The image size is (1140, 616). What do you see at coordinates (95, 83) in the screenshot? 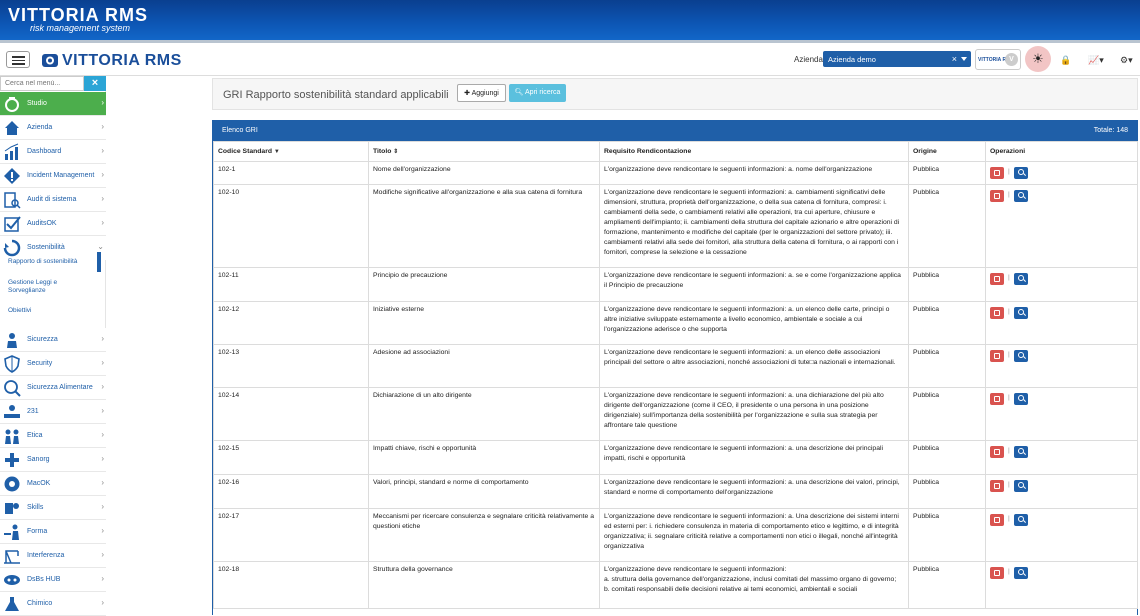
I see `menu-search-clear-button: ×` at bounding box center [95, 83].